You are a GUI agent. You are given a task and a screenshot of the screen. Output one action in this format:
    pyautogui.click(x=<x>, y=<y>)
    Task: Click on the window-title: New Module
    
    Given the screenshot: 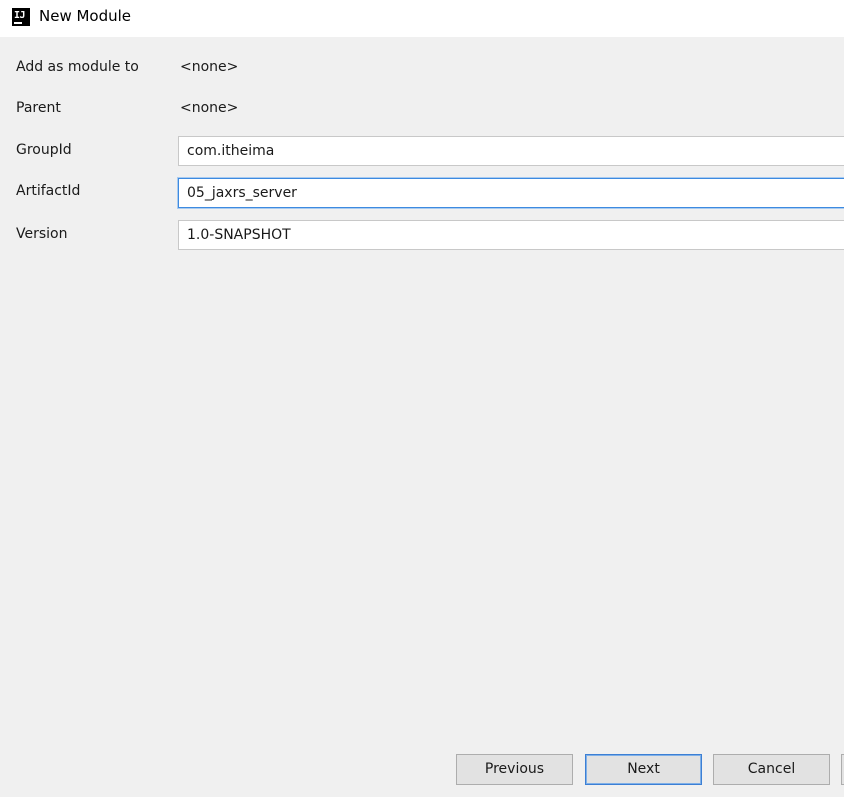 What is the action you would take?
    pyautogui.click(x=85, y=16)
    